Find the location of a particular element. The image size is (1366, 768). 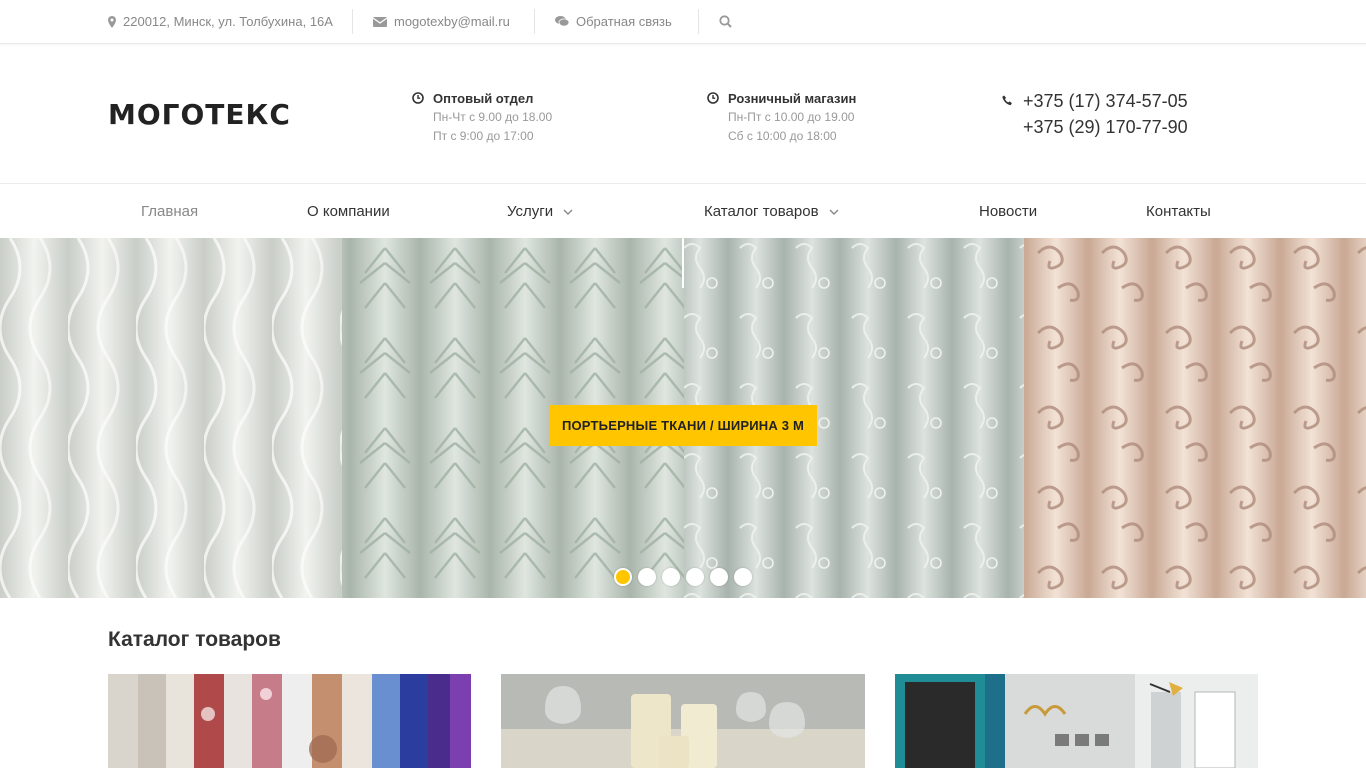

nav-item-contacts: Контакты is located at coordinates (1178, 211).